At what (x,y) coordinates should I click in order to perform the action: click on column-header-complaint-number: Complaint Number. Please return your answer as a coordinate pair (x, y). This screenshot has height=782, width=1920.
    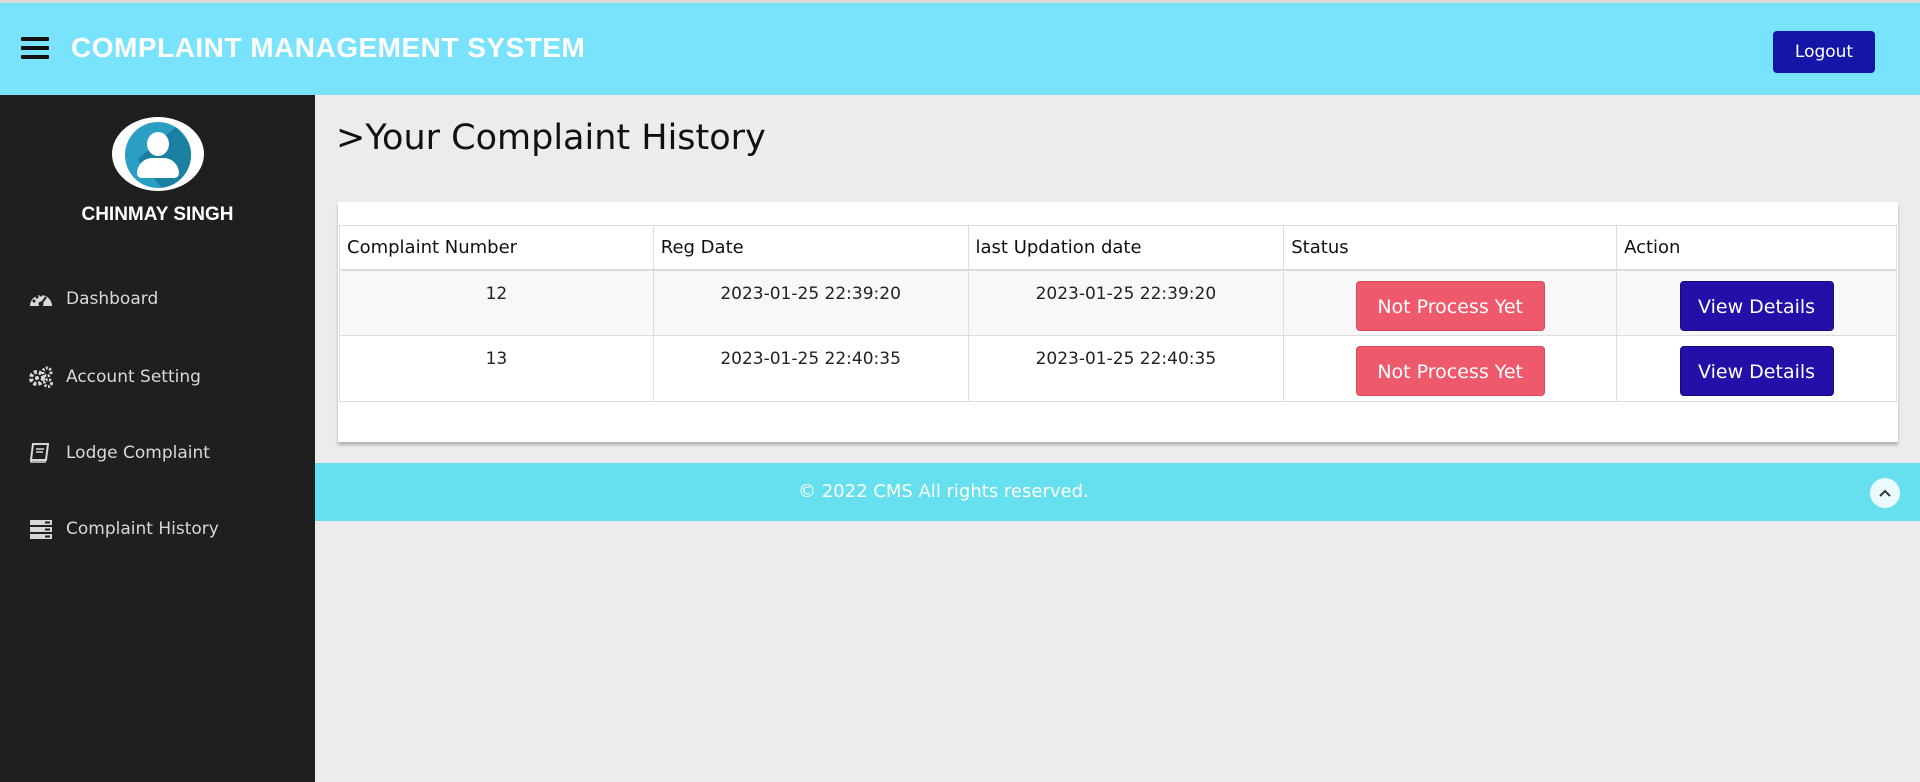
    Looking at the image, I should click on (496, 248).